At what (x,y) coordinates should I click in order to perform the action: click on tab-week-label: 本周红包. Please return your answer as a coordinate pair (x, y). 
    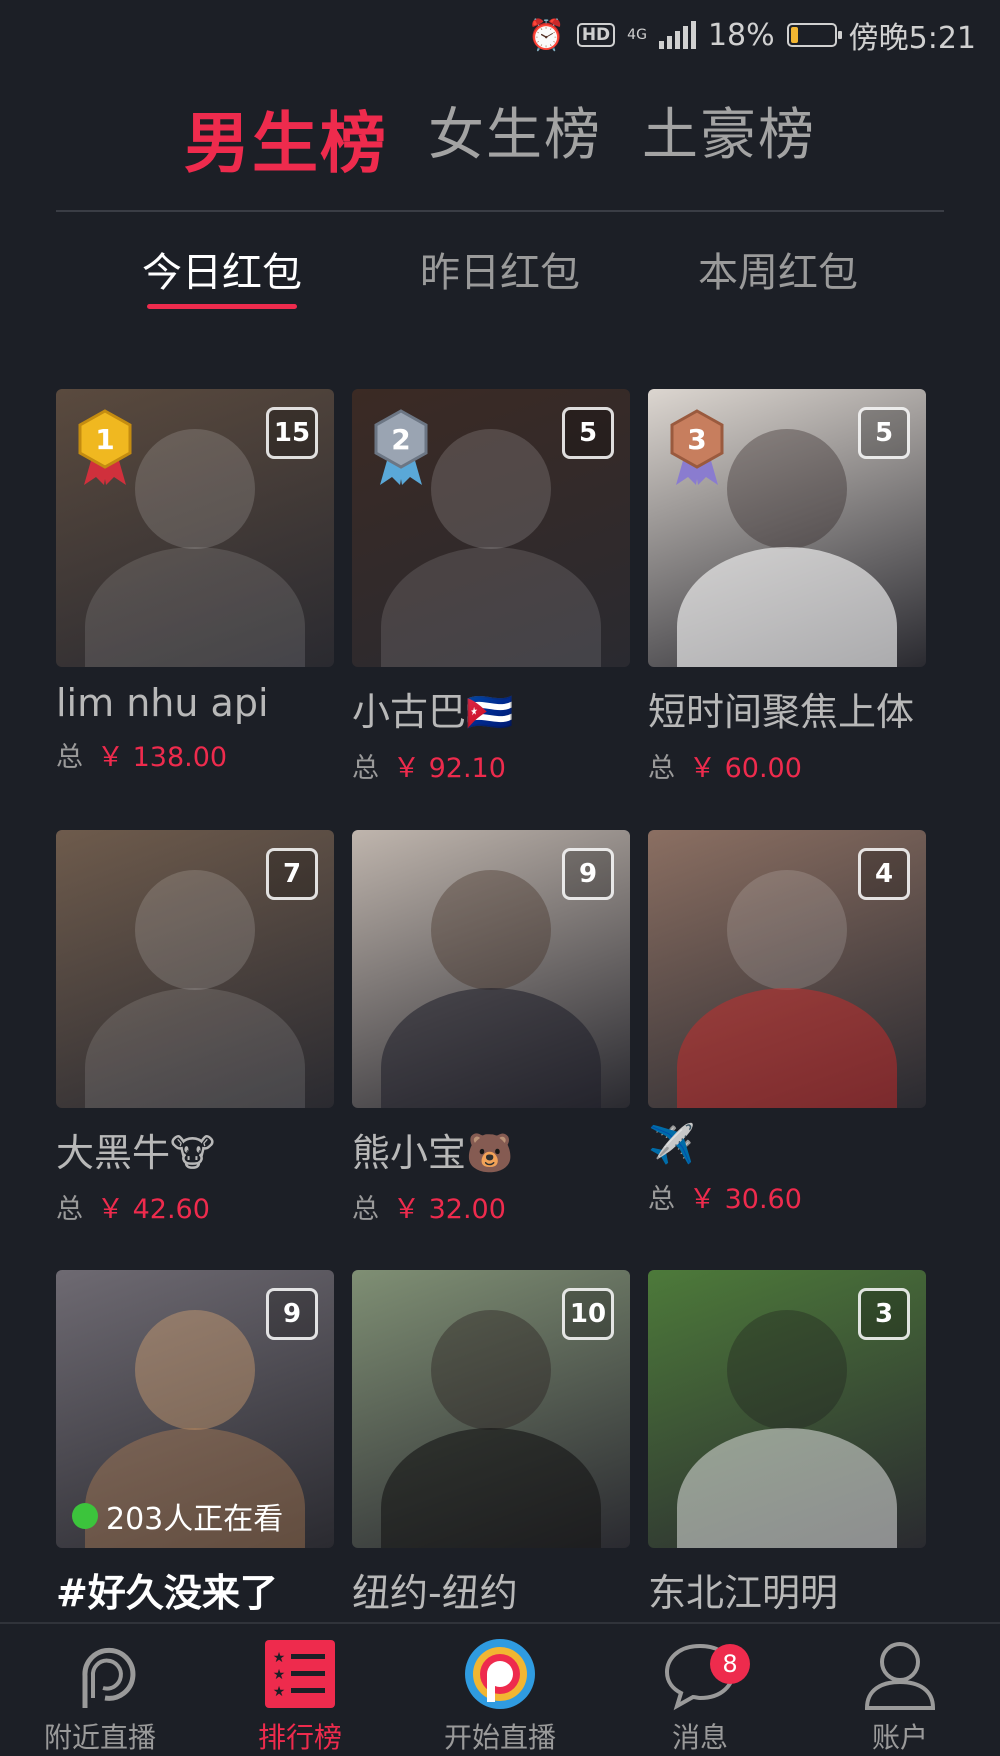
    Looking at the image, I should click on (778, 273).